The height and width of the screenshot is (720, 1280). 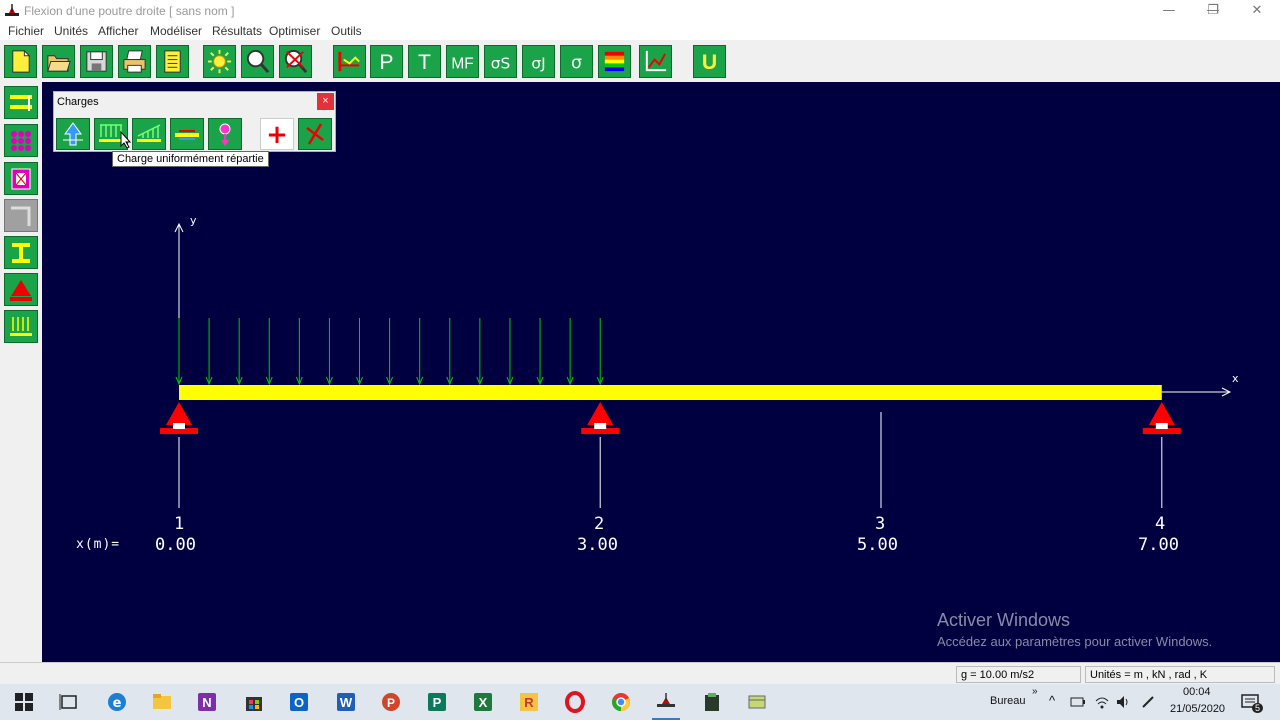 I want to click on section-icon, so click(x=21, y=178).